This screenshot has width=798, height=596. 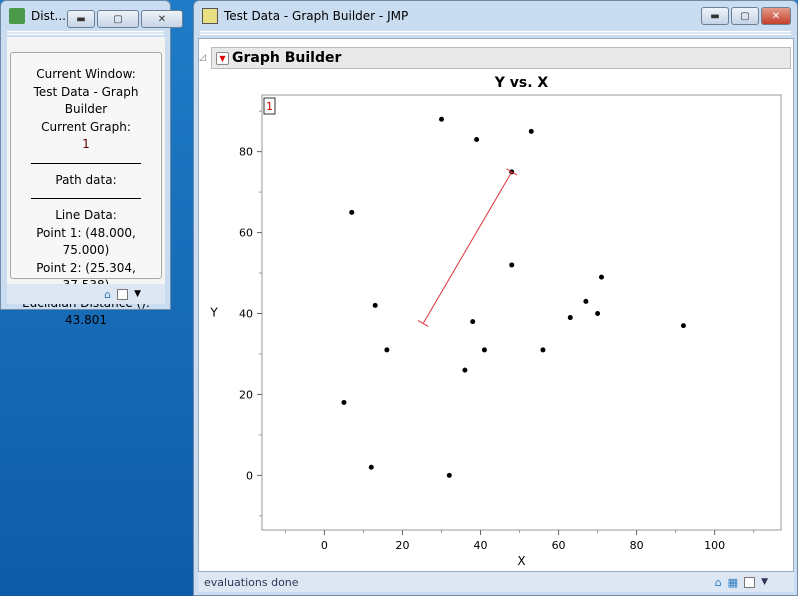 I want to click on y-axis-label: Y, so click(x=213, y=313).